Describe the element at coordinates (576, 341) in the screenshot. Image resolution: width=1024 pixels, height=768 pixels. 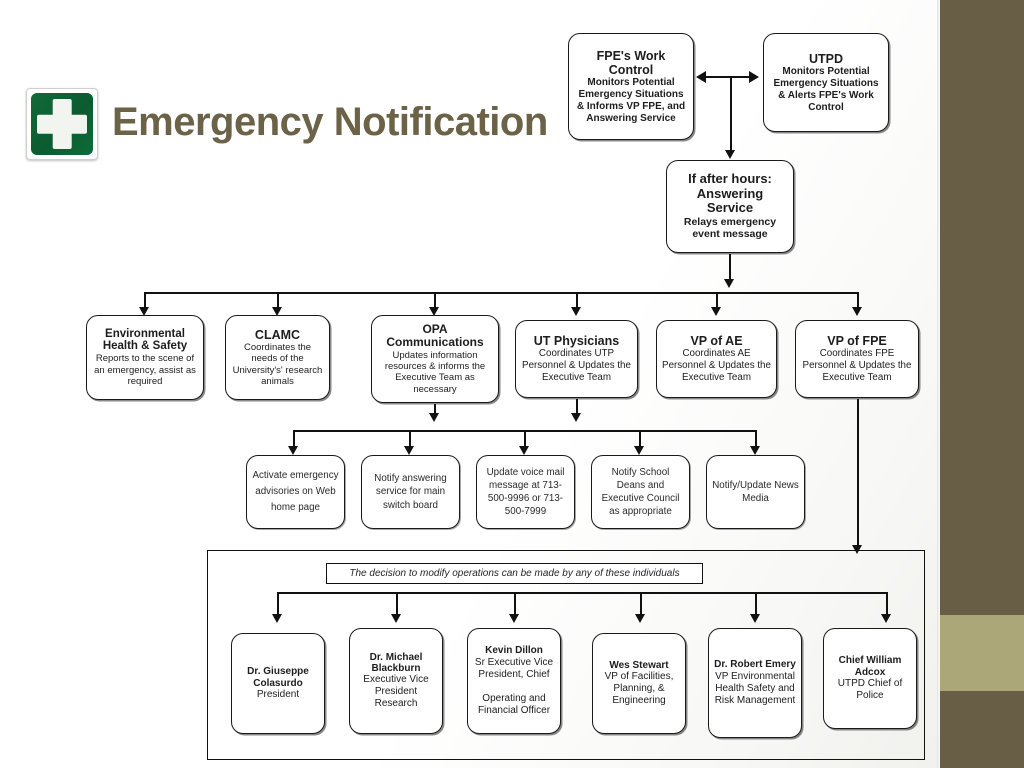
I see `node-head: UT Physicians` at that location.